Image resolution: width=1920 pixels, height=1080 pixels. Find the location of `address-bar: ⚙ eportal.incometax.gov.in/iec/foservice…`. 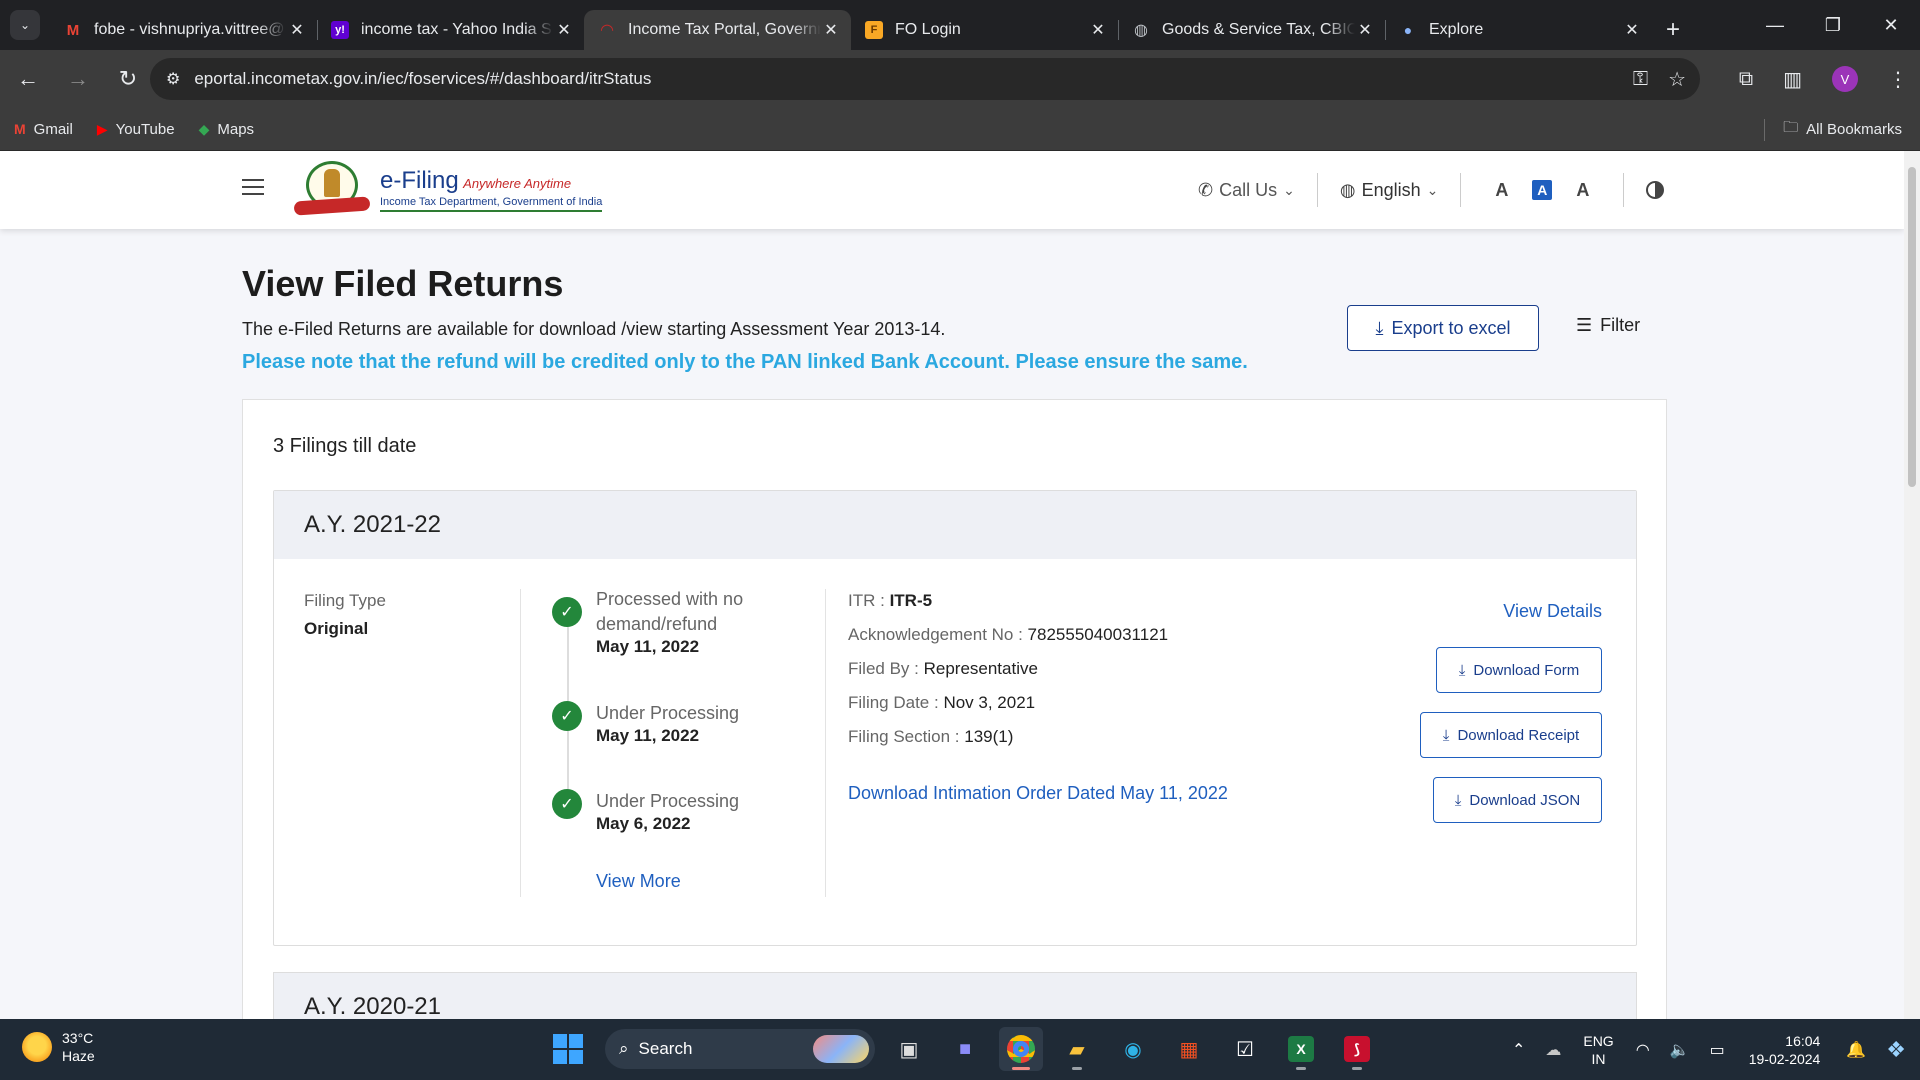

address-bar: ⚙ eportal.incometax.gov.in/iec/foservice… is located at coordinates (925, 79).